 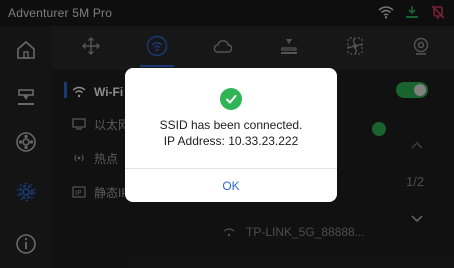 What do you see at coordinates (231, 185) in the screenshot?
I see `ok-button: OK` at bounding box center [231, 185].